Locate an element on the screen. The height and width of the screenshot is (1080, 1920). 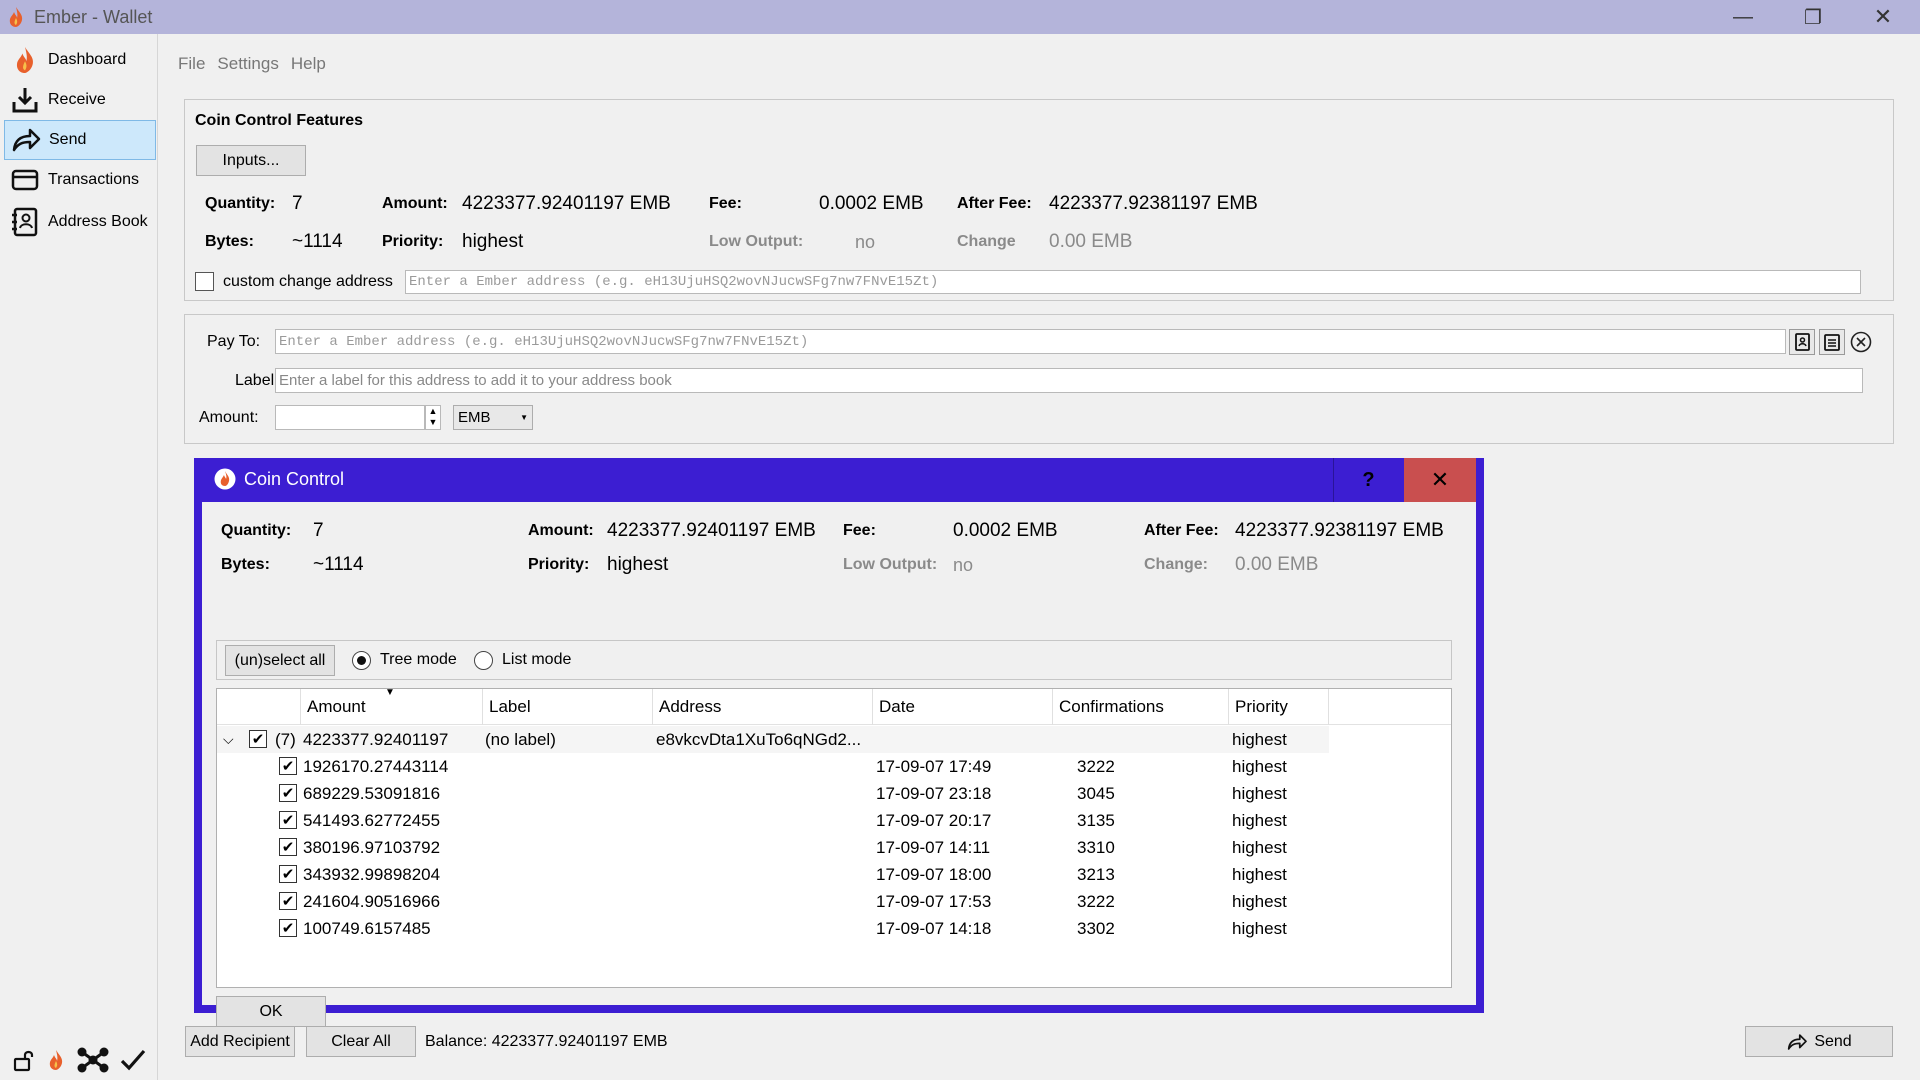
tree-mode-radio is located at coordinates (361, 660).